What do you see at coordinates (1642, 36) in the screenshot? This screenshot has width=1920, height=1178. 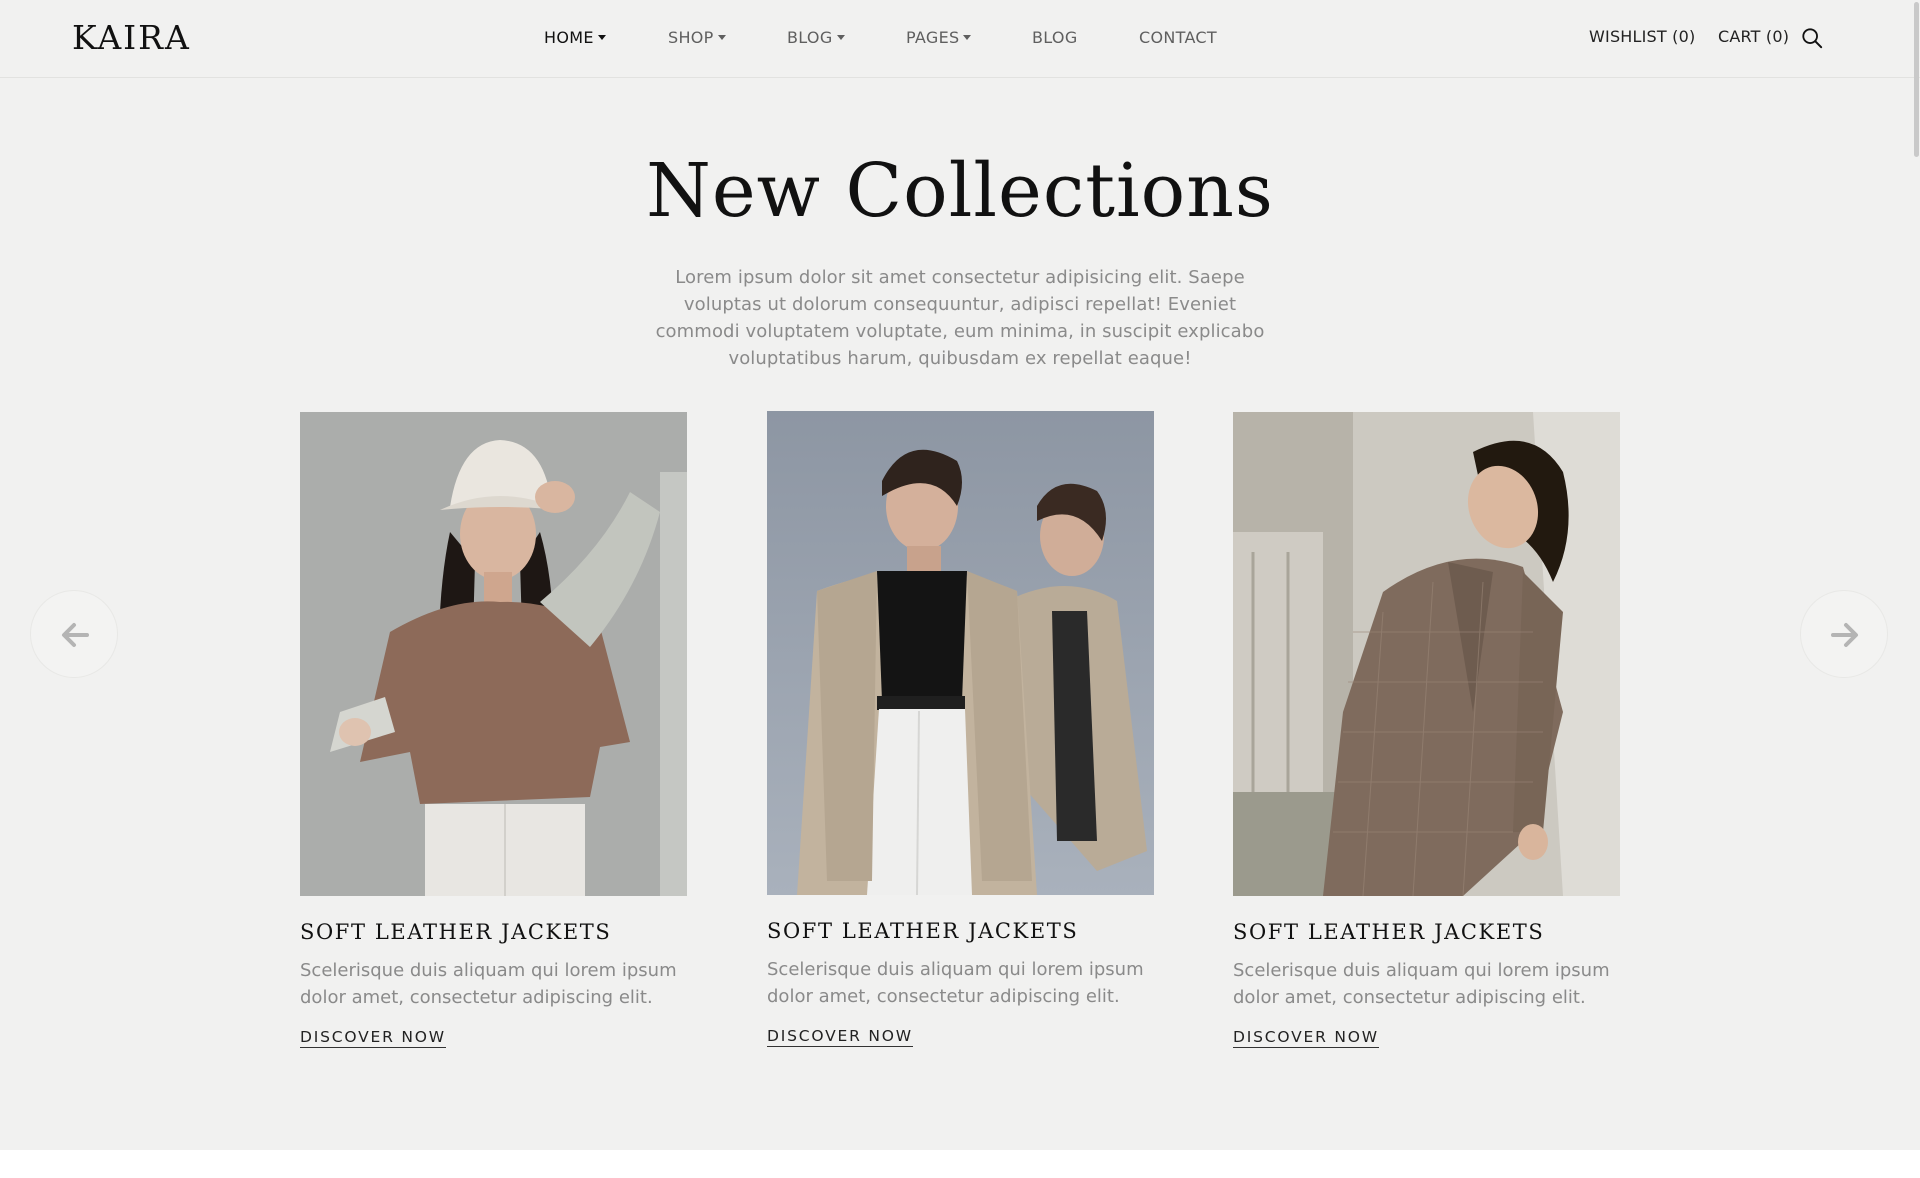 I see `wishlist-link: WISHLIST (0)` at bounding box center [1642, 36].